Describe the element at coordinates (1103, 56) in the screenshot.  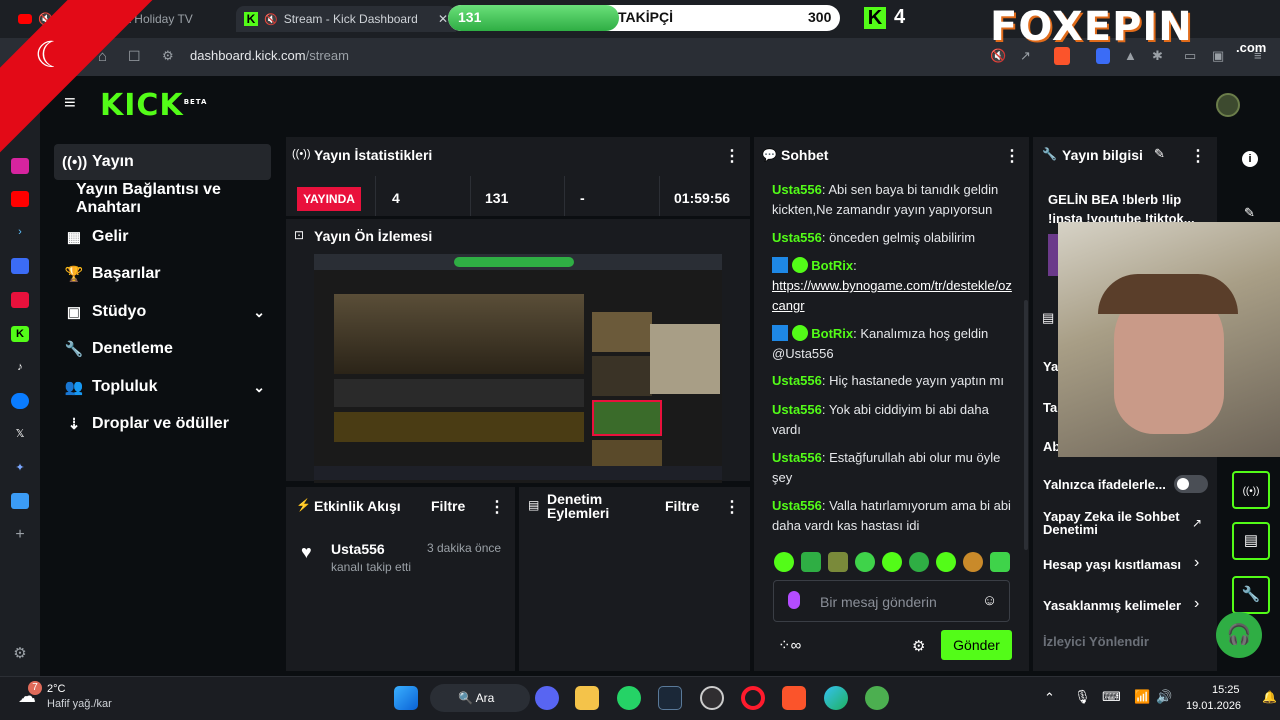
I see `extension-shield-icon` at that location.